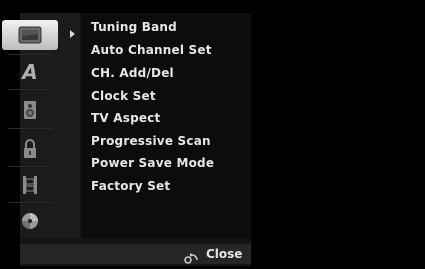 Image resolution: width=425 pixels, height=269 pixels. I want to click on letter-a-icon: A, so click(30, 72).